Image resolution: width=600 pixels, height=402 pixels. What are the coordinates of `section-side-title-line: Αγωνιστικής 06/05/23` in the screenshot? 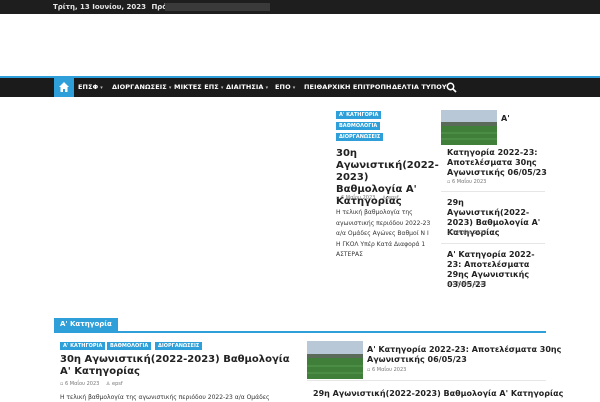 It's located at (417, 360).